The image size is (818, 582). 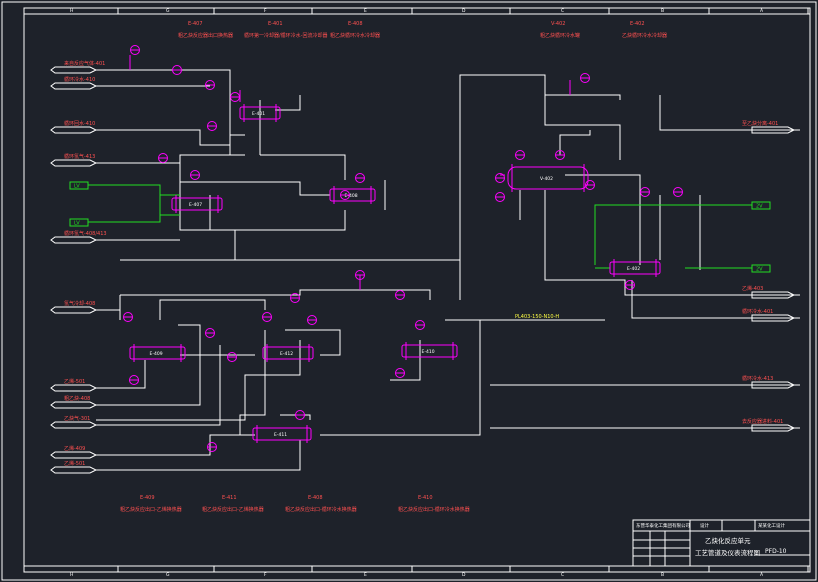 I want to click on inlet-label: 粗乙炔-408, so click(x=77, y=398).